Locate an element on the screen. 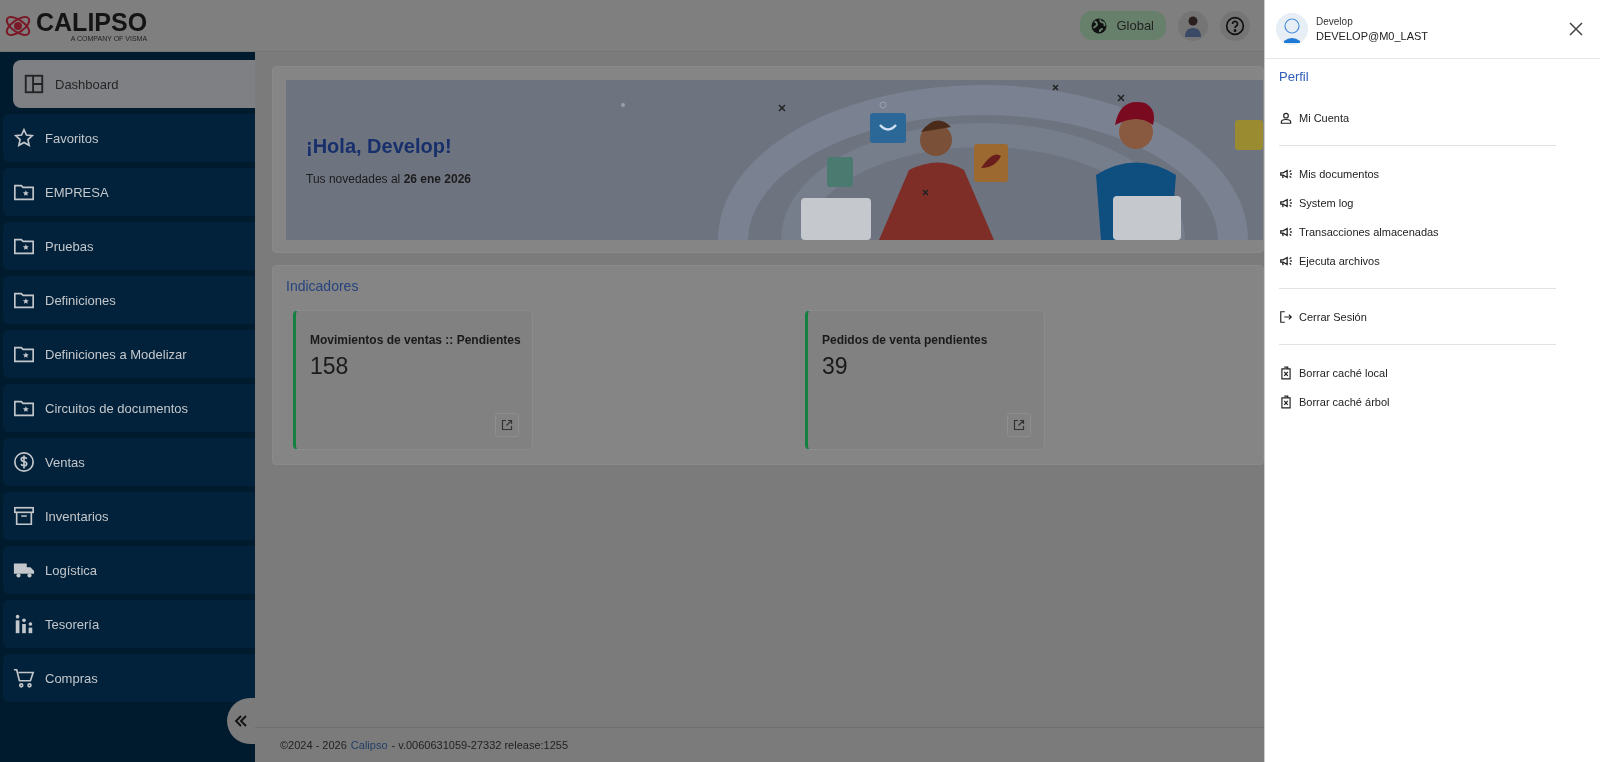  menu-item: System log is located at coordinates (1417, 202).